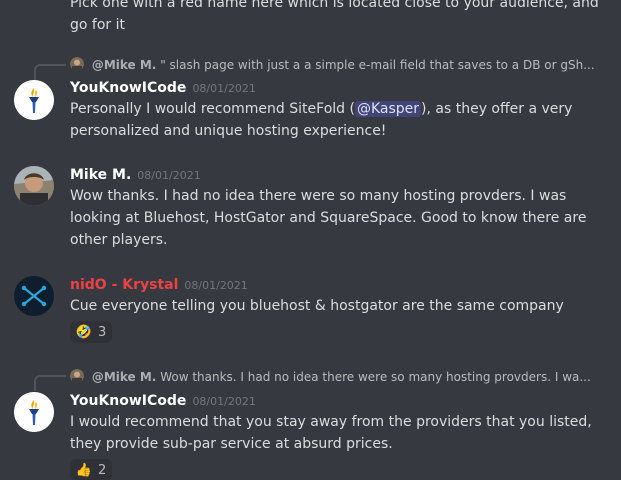 This screenshot has width=621, height=480. I want to click on reaction-rofl: 🤣 3, so click(91, 332).